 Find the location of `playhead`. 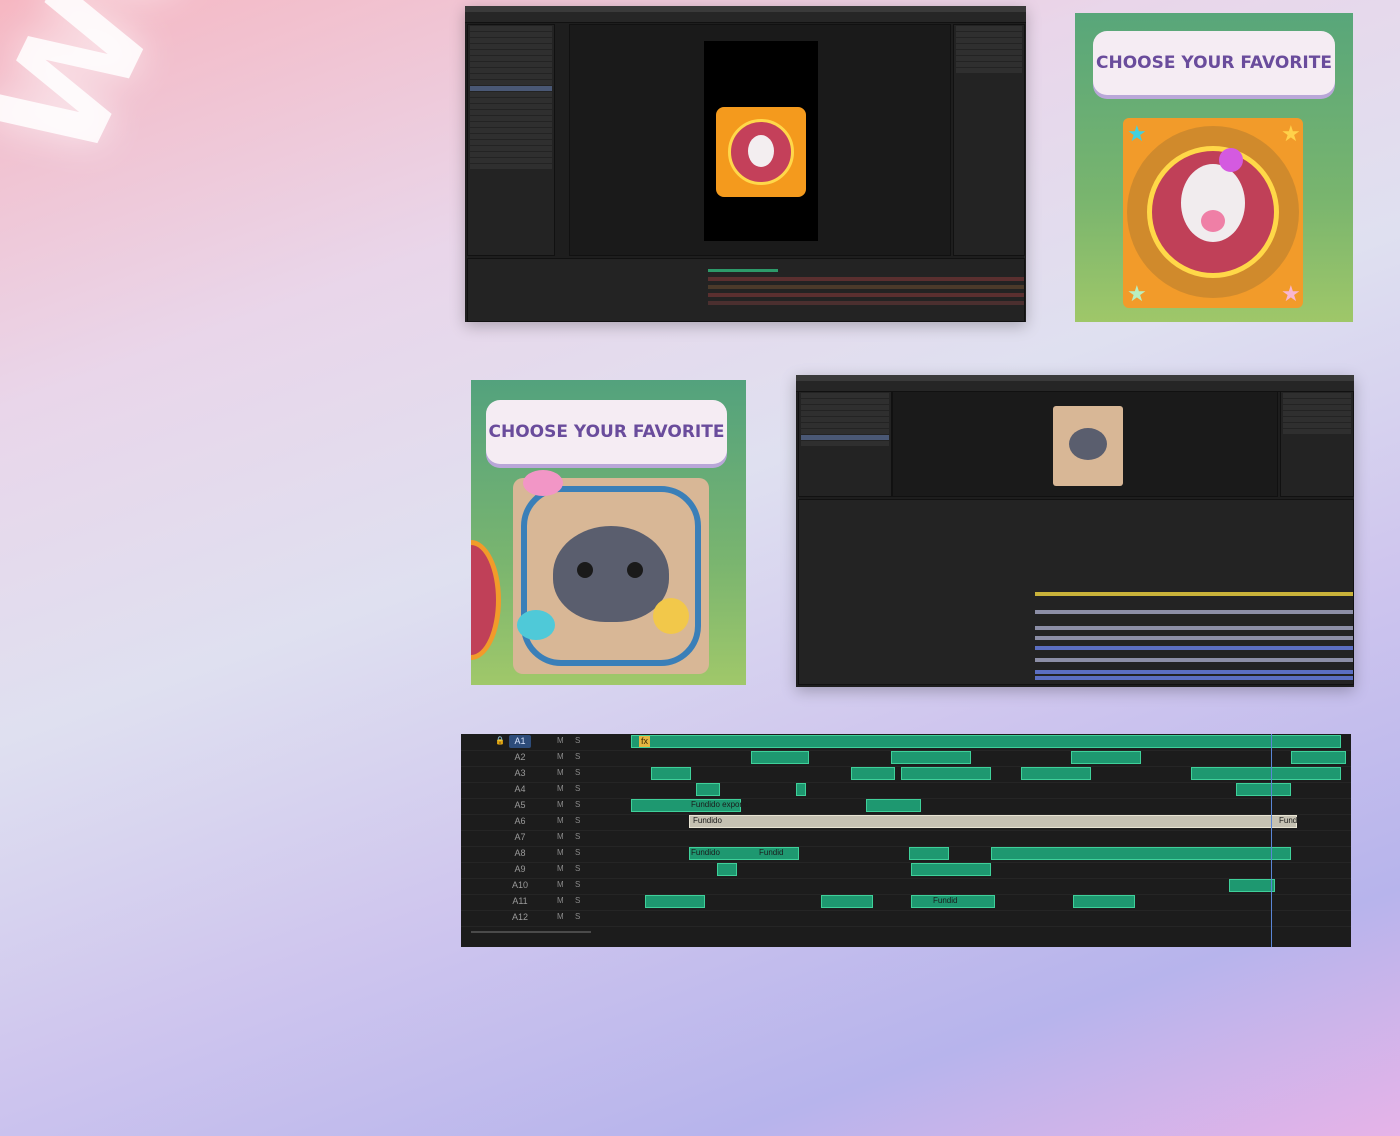

playhead is located at coordinates (1271, 840).